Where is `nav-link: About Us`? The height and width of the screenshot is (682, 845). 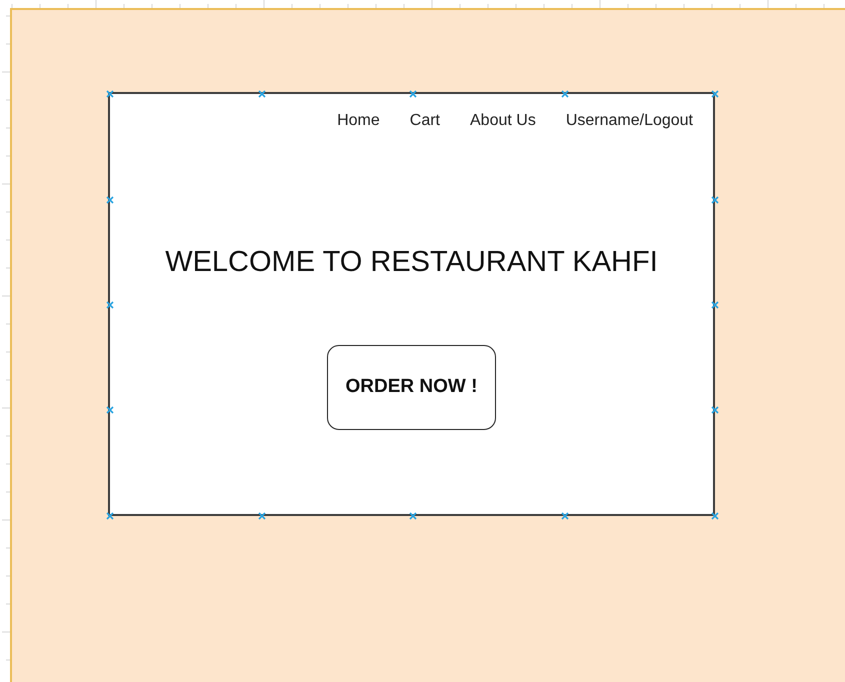 nav-link: About Us is located at coordinates (503, 121).